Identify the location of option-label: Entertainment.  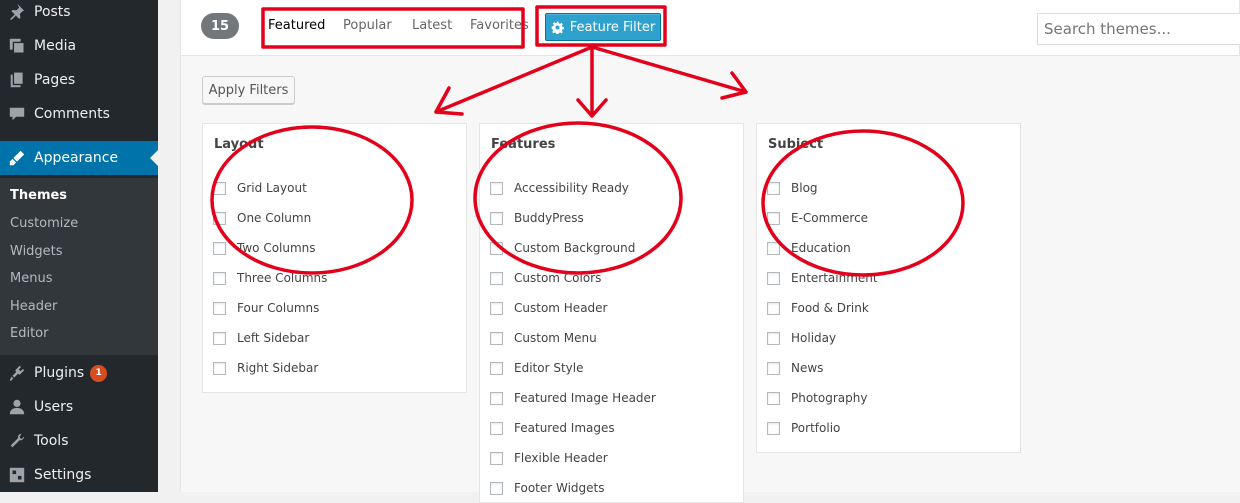
(834, 278).